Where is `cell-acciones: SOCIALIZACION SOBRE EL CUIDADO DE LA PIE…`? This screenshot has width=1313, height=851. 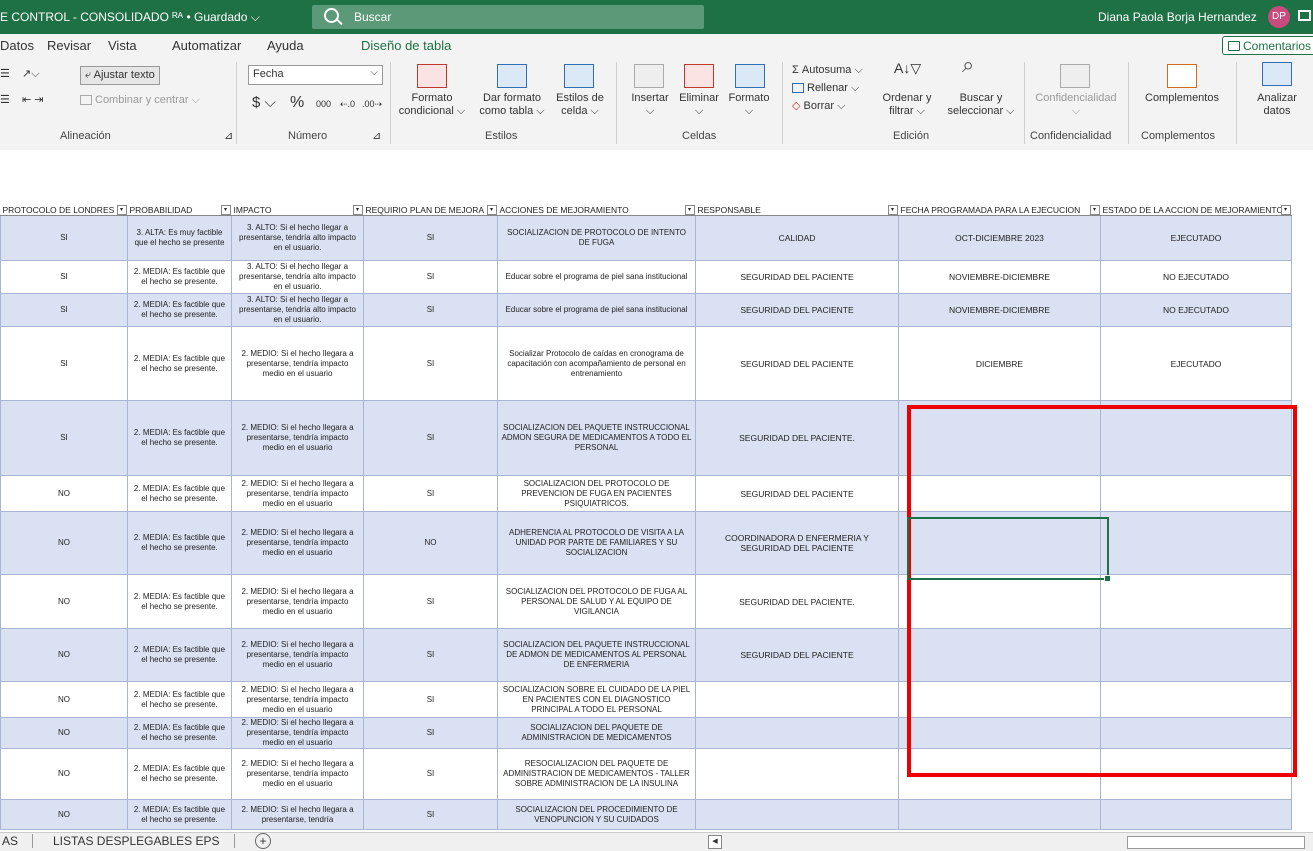 cell-acciones: SOCIALIZACION SOBRE EL CUIDADO DE LA PIE… is located at coordinates (596, 699).